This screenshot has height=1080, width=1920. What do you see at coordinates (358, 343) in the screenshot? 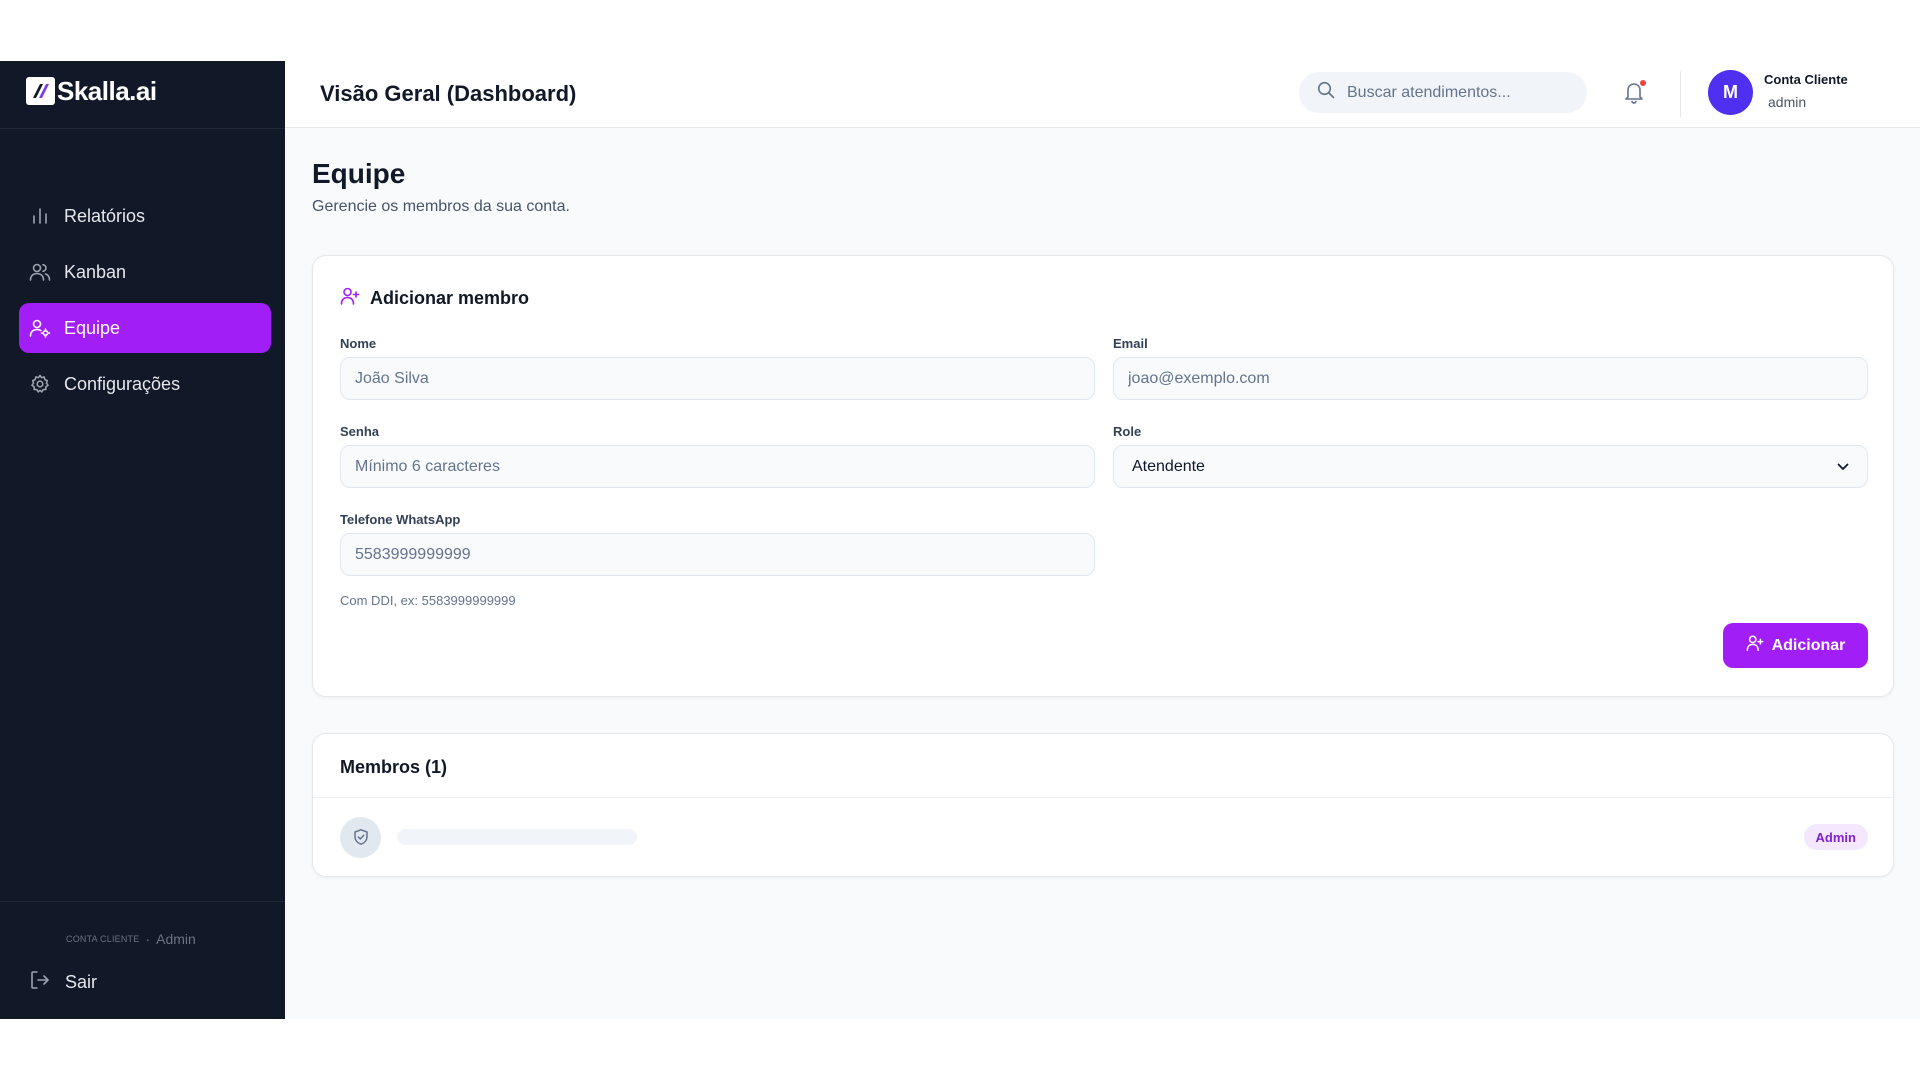
I see `name-label: Nome` at bounding box center [358, 343].